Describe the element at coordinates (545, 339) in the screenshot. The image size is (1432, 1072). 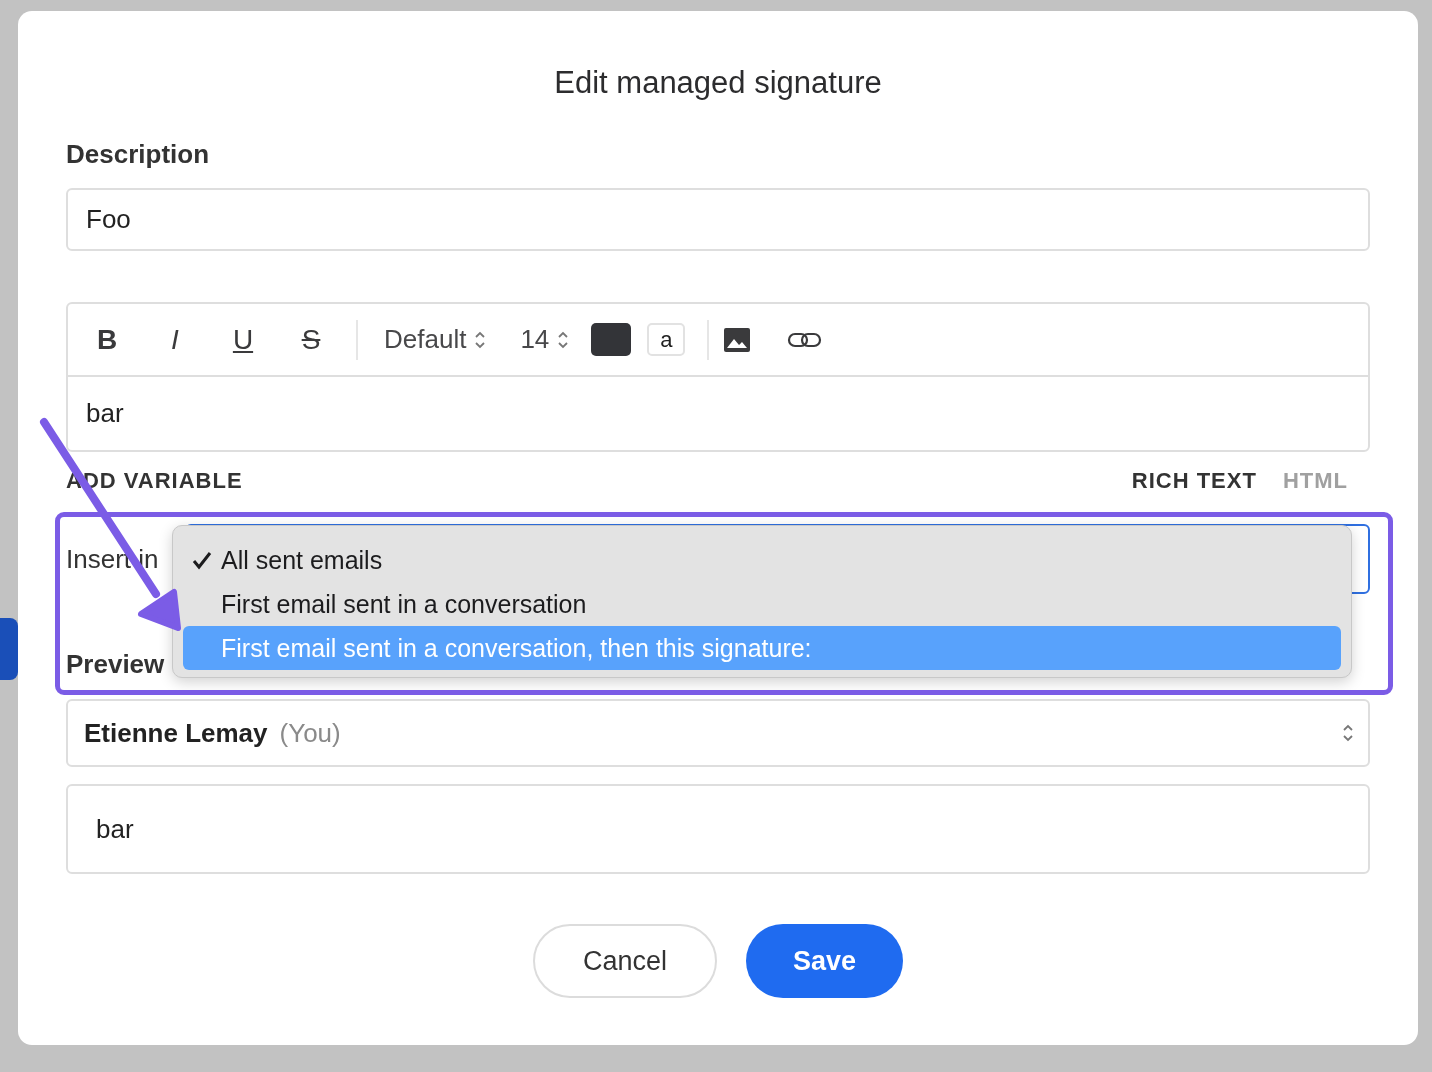
I see `size-select: 14` at that location.